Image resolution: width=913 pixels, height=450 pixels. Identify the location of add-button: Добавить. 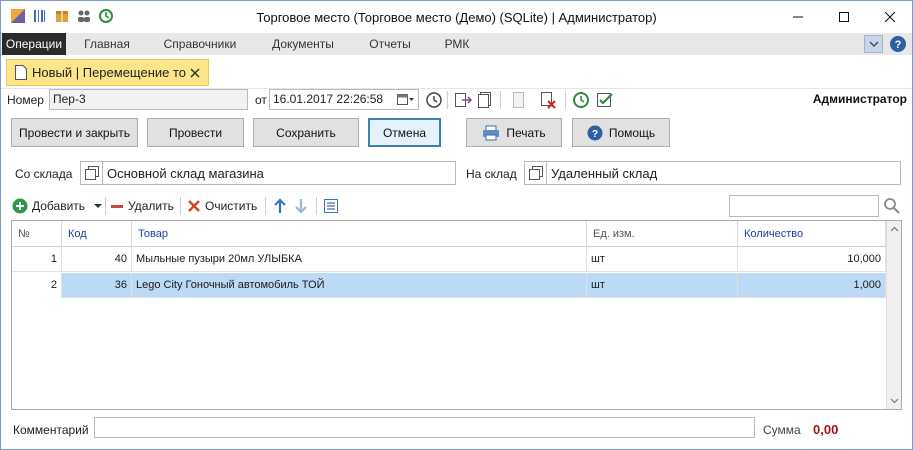
(57, 206).